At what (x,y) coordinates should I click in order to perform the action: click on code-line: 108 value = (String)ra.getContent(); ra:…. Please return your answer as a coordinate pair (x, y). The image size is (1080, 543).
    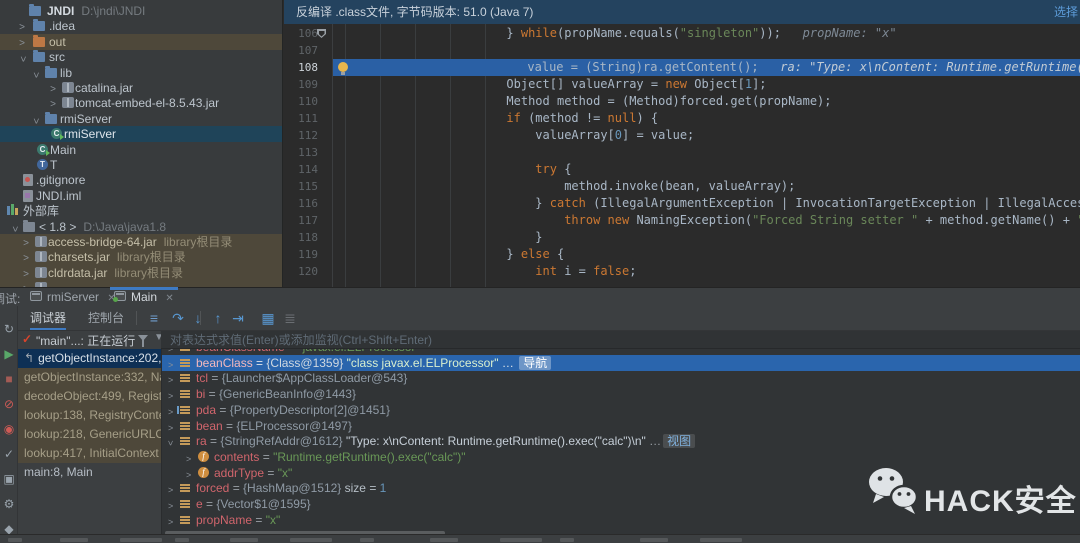
    Looking at the image, I should click on (682, 67).